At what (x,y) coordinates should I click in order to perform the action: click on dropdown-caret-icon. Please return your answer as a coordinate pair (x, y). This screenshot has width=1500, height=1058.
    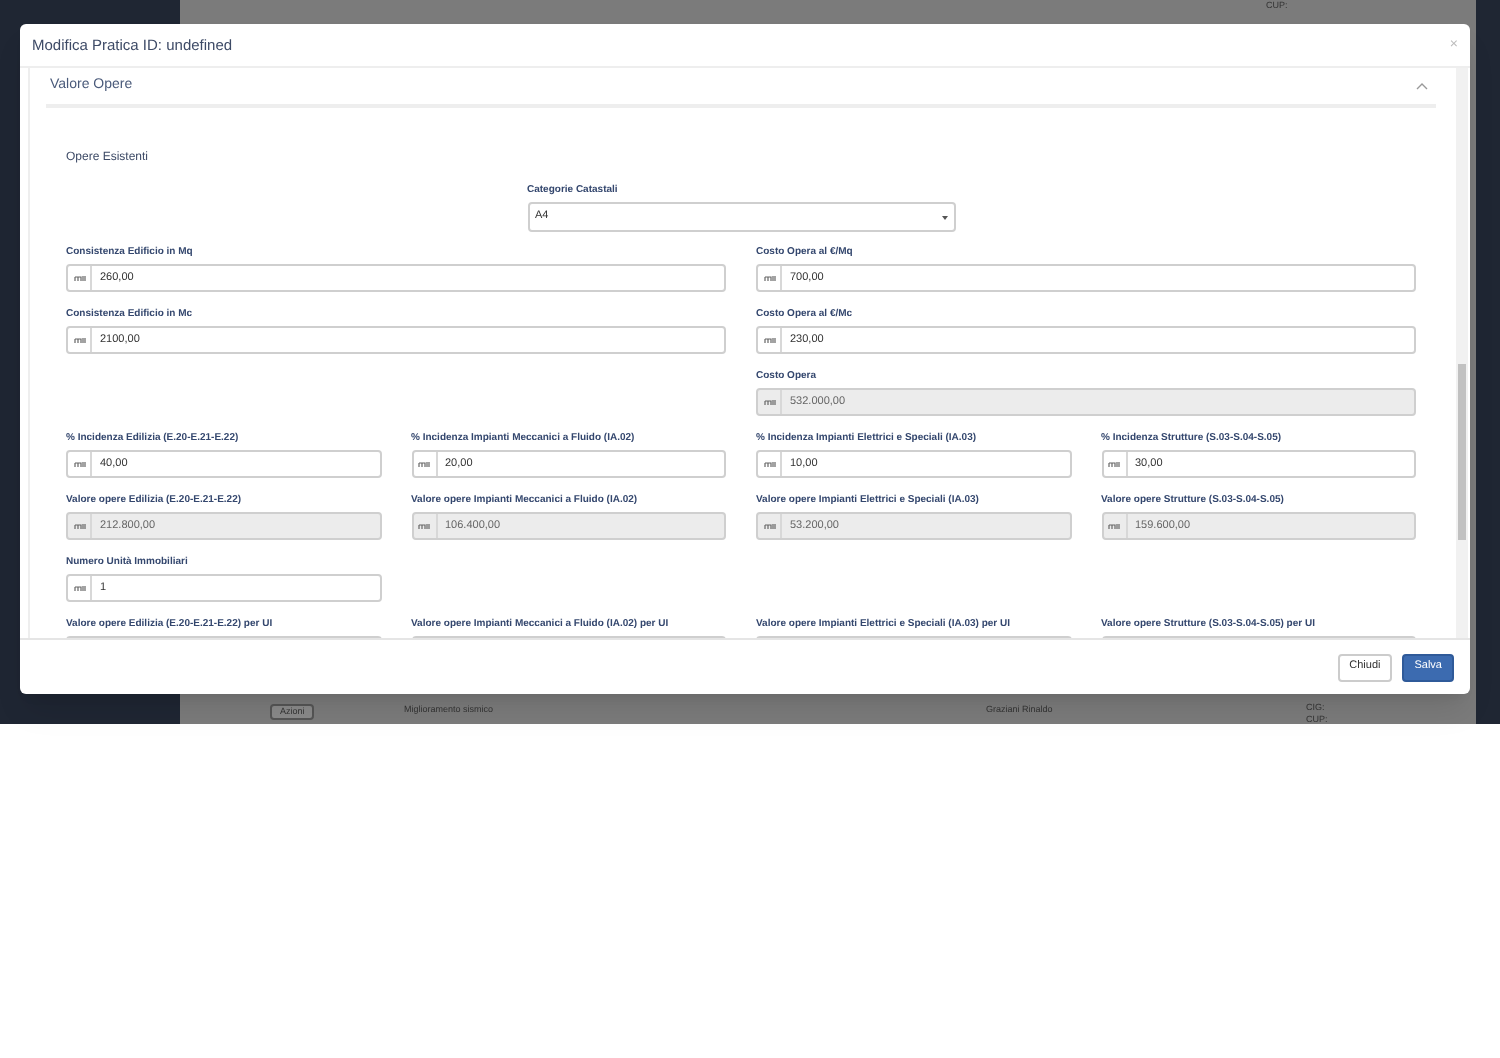
    Looking at the image, I should click on (944, 217).